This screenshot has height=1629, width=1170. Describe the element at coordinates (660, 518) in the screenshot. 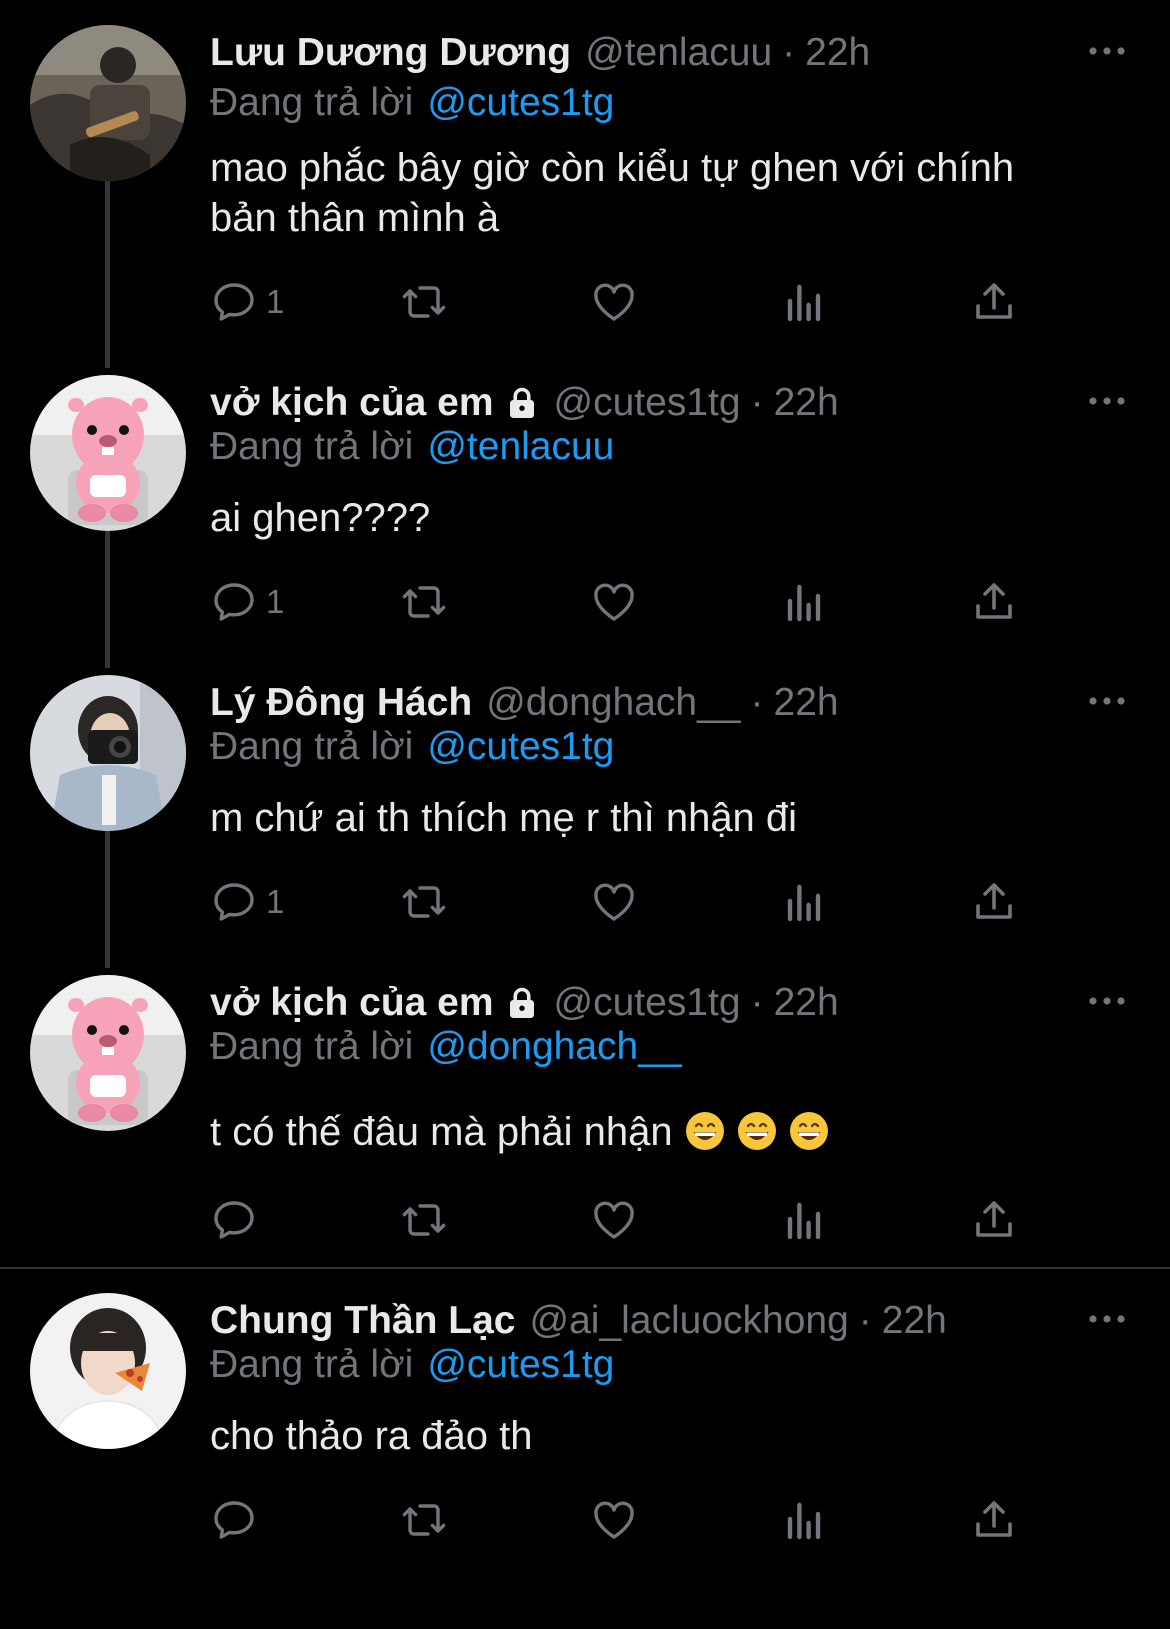

I see `tweet-text: ai ghen????` at that location.